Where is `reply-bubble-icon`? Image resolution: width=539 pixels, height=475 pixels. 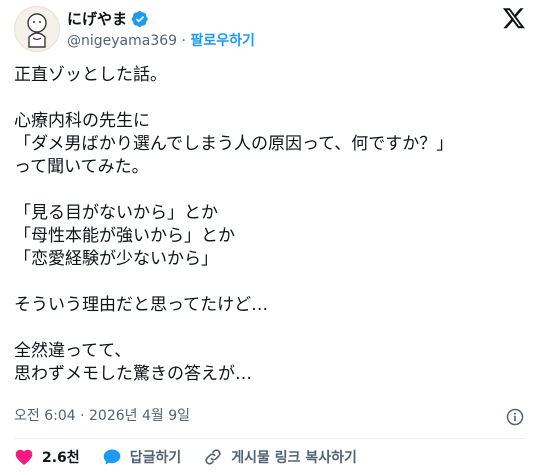 reply-bubble-icon is located at coordinates (112, 457).